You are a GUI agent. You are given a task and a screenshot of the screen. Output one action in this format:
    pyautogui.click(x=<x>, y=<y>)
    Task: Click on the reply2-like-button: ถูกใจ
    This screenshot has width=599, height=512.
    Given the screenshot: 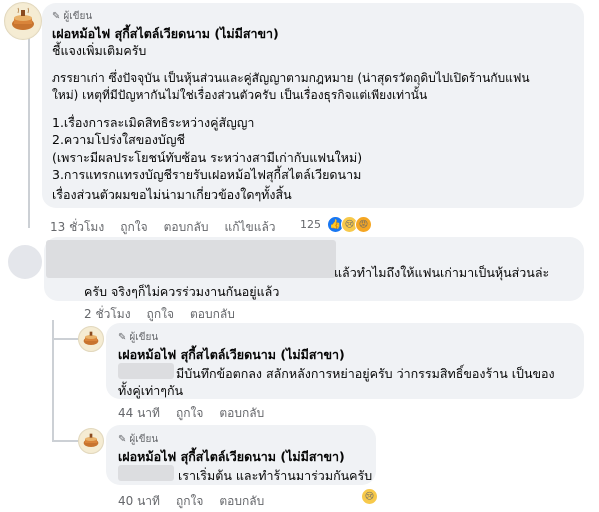 What is the action you would take?
    pyautogui.click(x=189, y=501)
    